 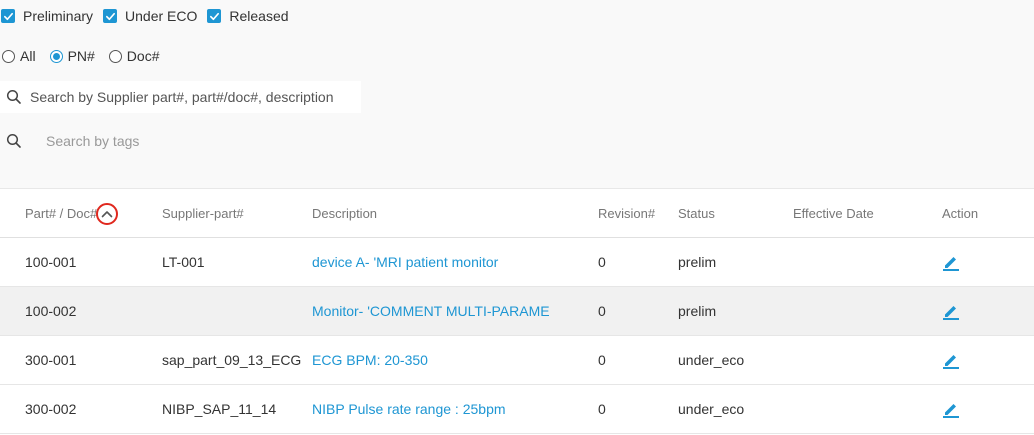 What do you see at coordinates (51, 360) in the screenshot?
I see `cell-part: 300-001` at bounding box center [51, 360].